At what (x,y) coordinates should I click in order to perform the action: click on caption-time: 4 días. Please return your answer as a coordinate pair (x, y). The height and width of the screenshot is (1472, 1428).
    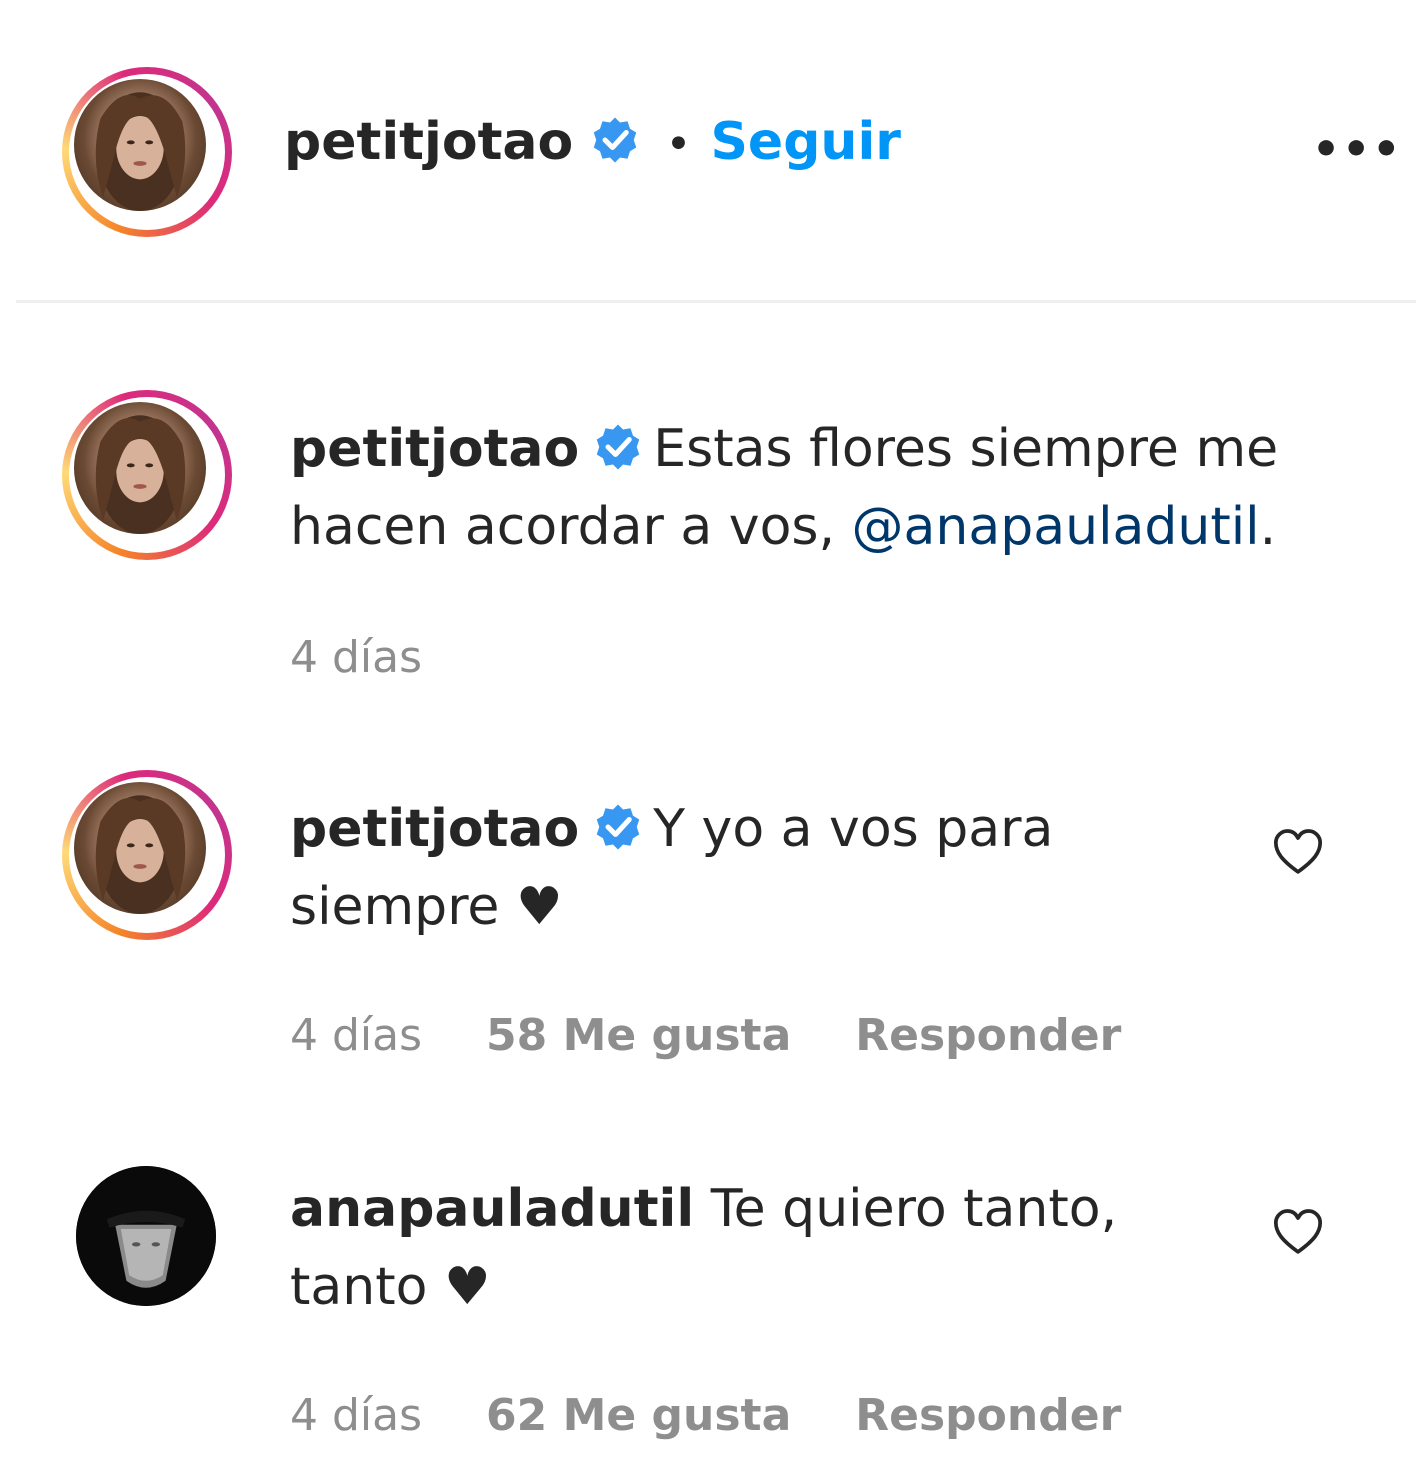
    Looking at the image, I should click on (356, 657).